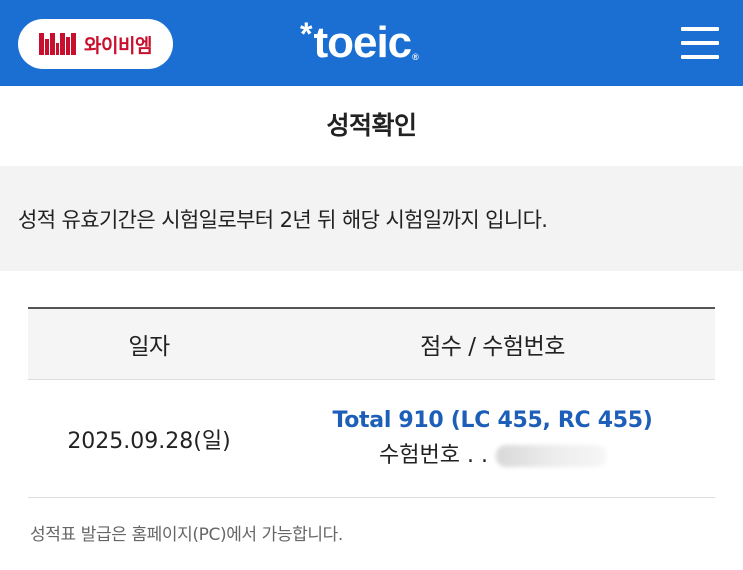 This screenshot has height=570, width=743. What do you see at coordinates (700, 43) in the screenshot?
I see `hamburger-menu-icon` at bounding box center [700, 43].